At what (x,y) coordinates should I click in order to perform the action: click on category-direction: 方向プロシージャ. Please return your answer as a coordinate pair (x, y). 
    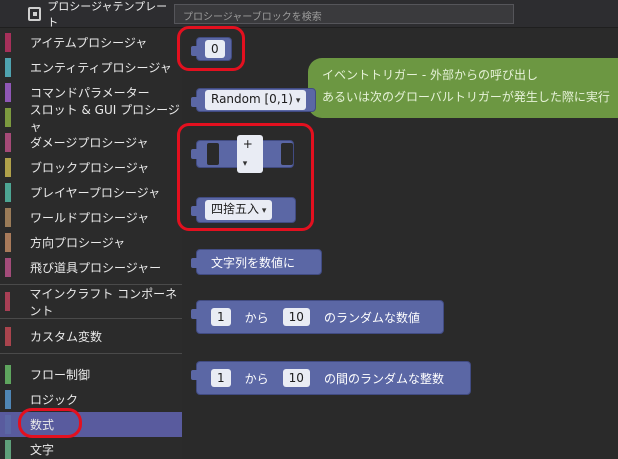
    Looking at the image, I should click on (91, 242).